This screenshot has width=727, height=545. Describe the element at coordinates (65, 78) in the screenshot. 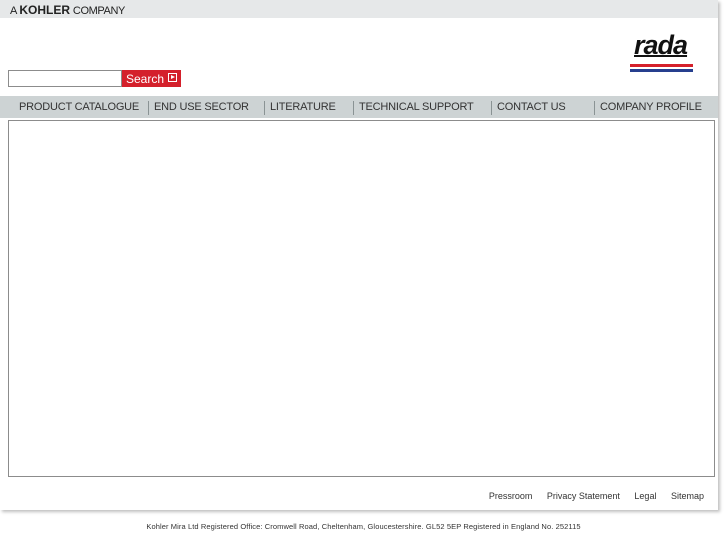

I see `search-input` at that location.